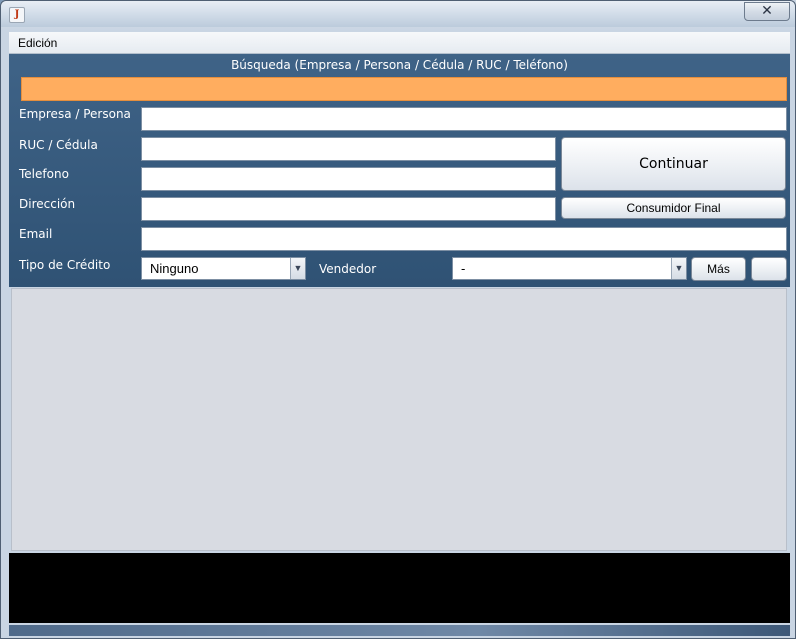 The width and height of the screenshot is (796, 639). What do you see at coordinates (718, 269) in the screenshot?
I see `mas-button: Más` at bounding box center [718, 269].